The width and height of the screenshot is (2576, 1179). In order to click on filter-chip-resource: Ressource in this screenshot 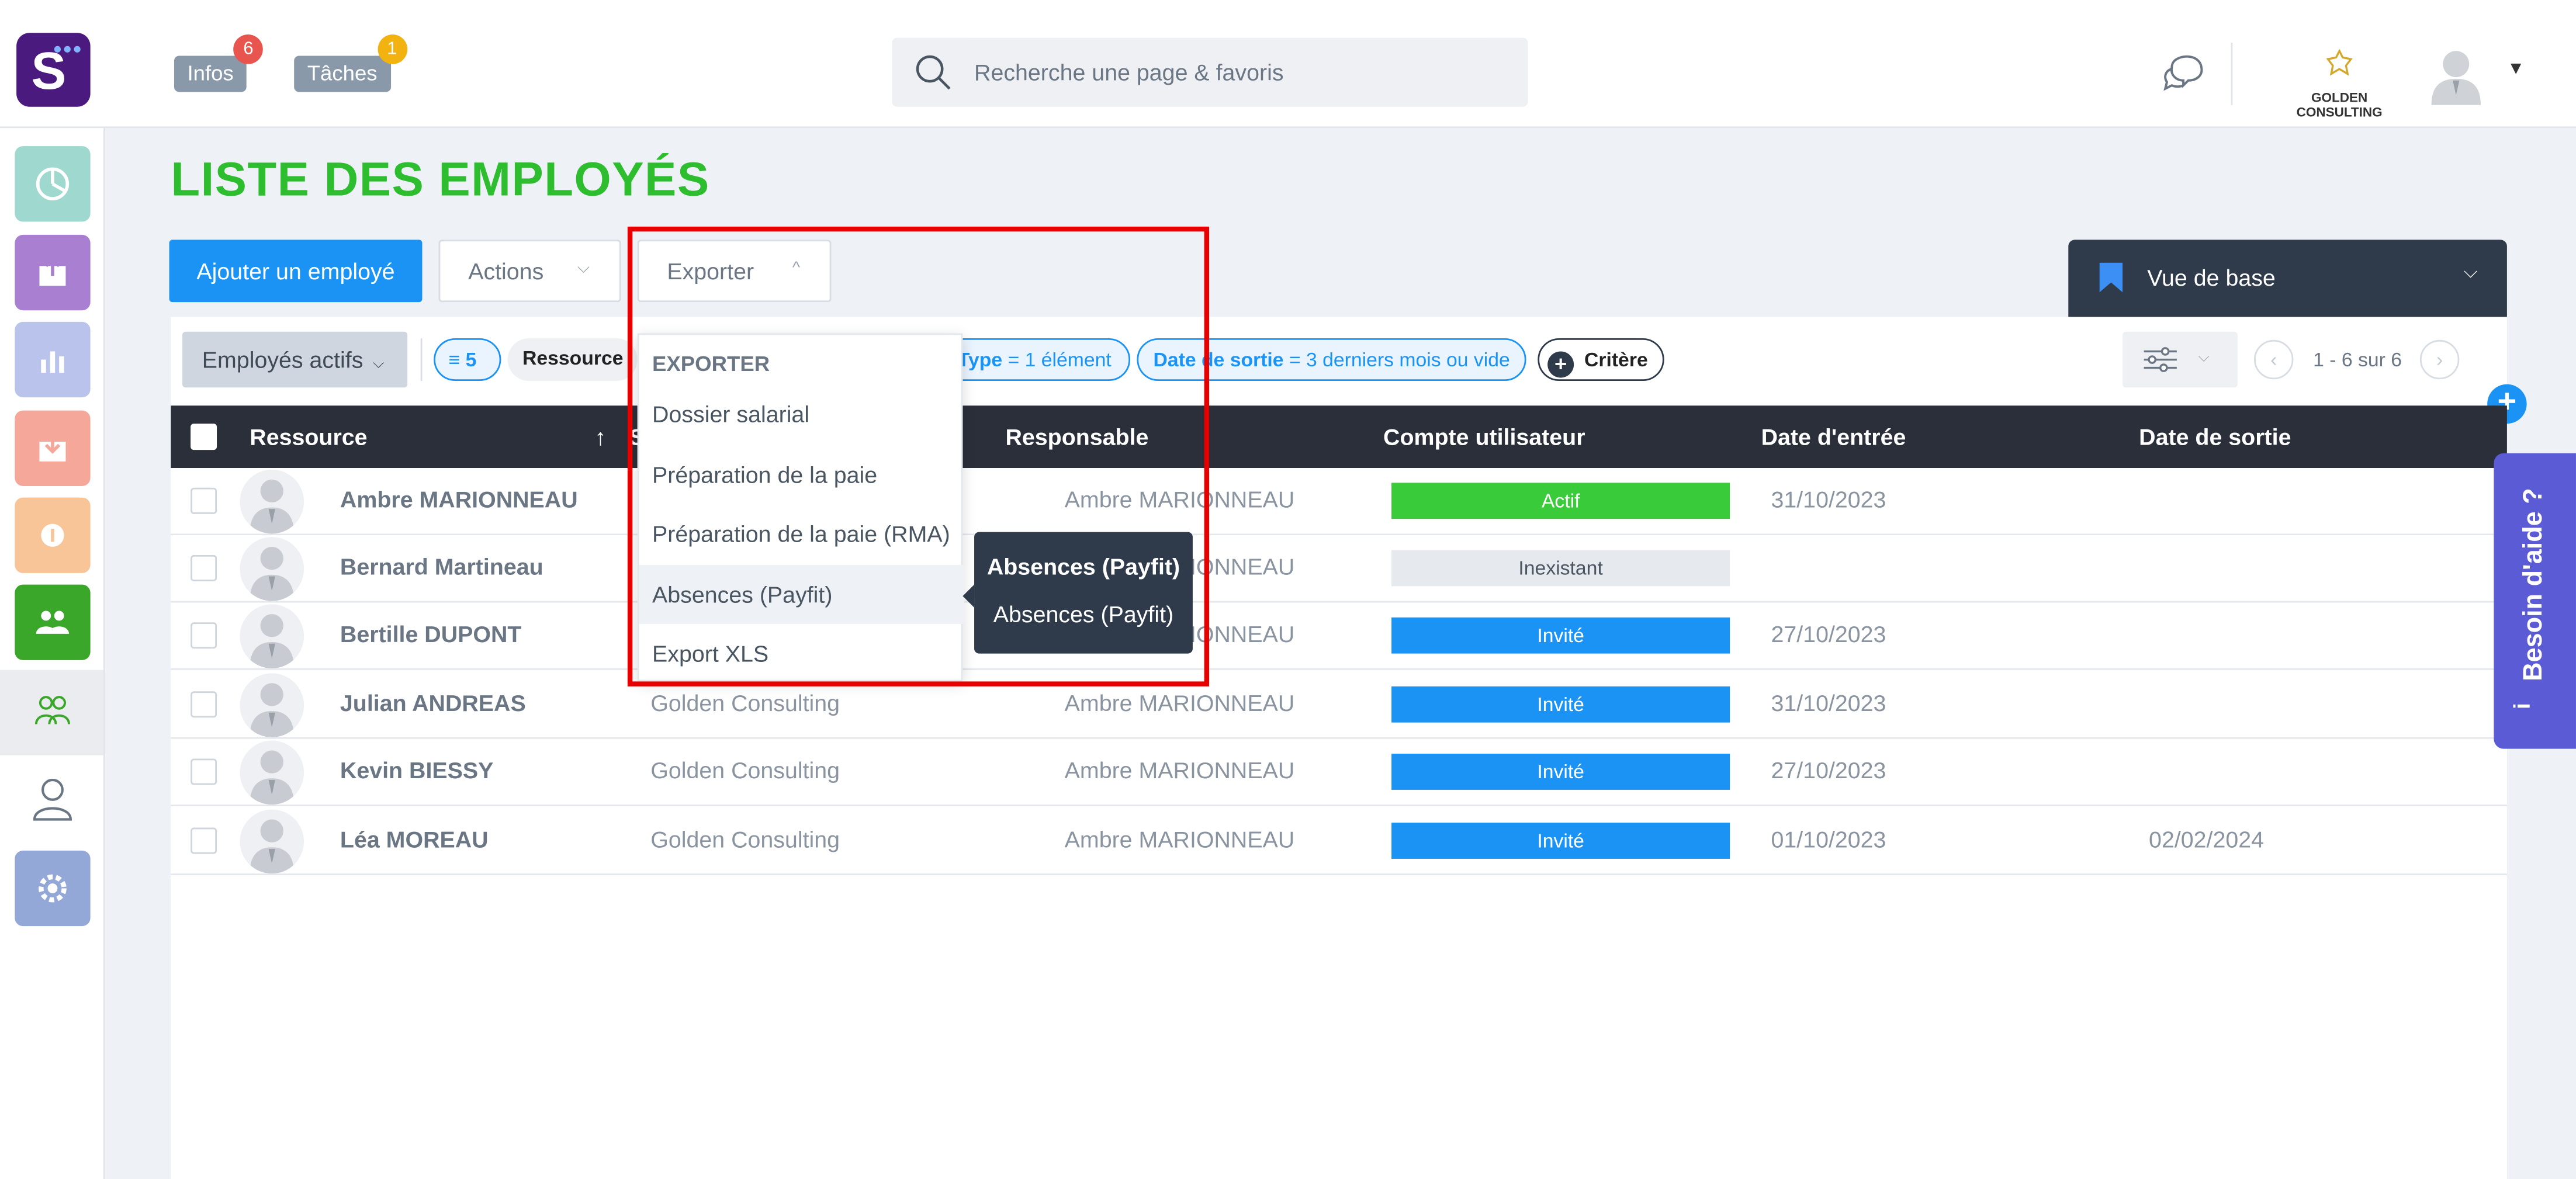, I will do `click(572, 360)`.